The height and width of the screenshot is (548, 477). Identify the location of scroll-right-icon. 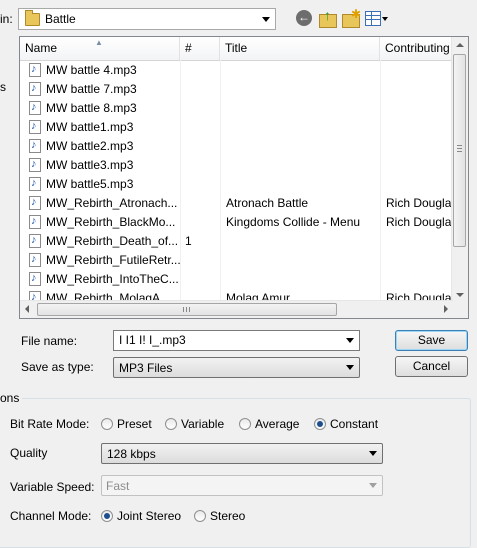
(446, 309).